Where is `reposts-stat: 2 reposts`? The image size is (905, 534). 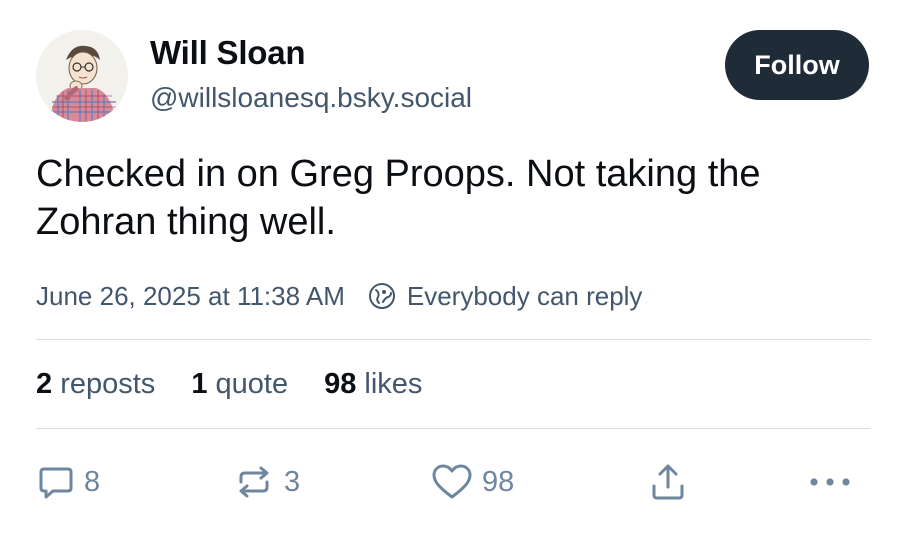
reposts-stat: 2 reposts is located at coordinates (95, 384).